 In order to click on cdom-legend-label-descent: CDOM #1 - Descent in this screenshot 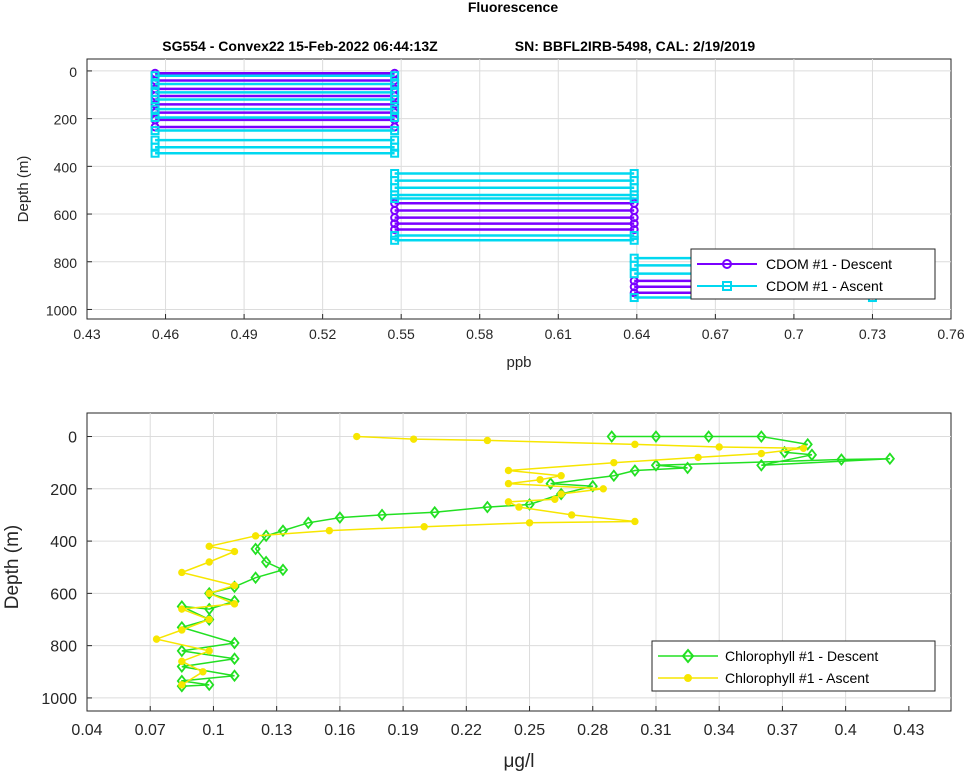, I will do `click(829, 264)`.